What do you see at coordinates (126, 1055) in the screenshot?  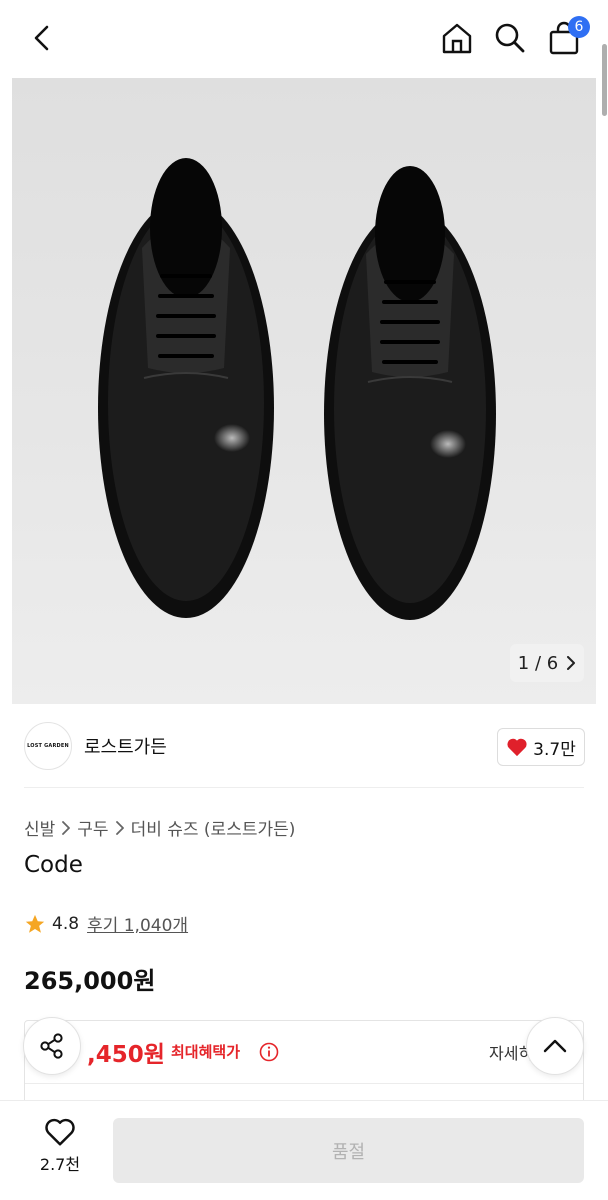 I see `max-benefit-price: ,450원` at bounding box center [126, 1055].